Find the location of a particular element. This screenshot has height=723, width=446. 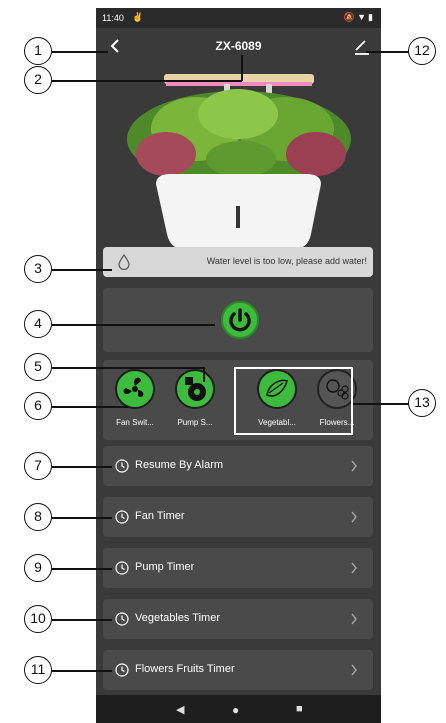

edit-icon is located at coordinates (362, 47).